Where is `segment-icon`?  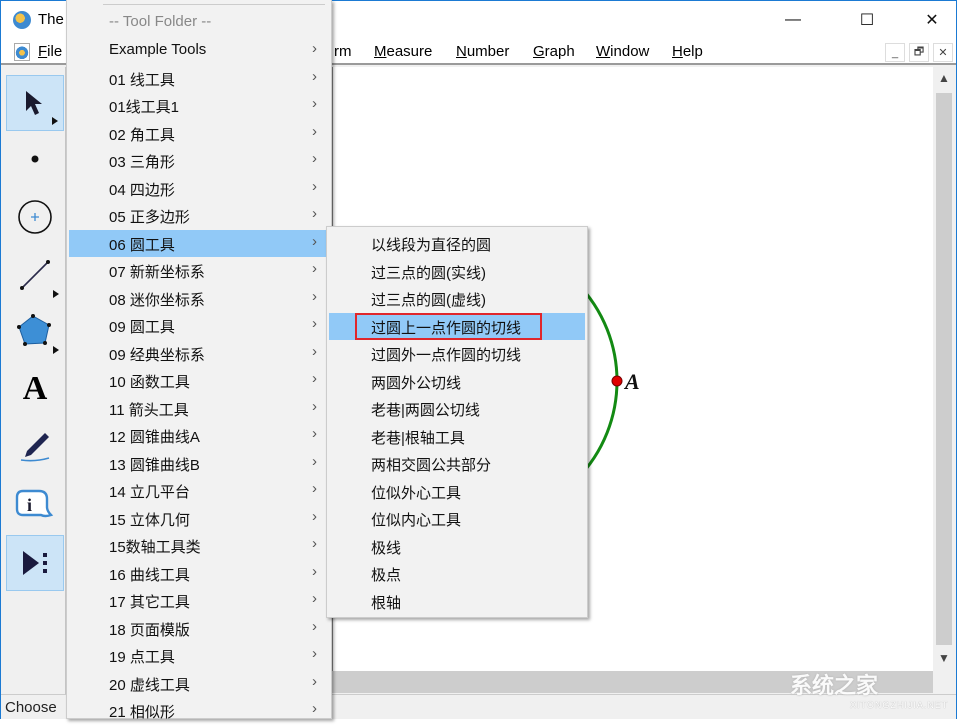 segment-icon is located at coordinates (35, 275).